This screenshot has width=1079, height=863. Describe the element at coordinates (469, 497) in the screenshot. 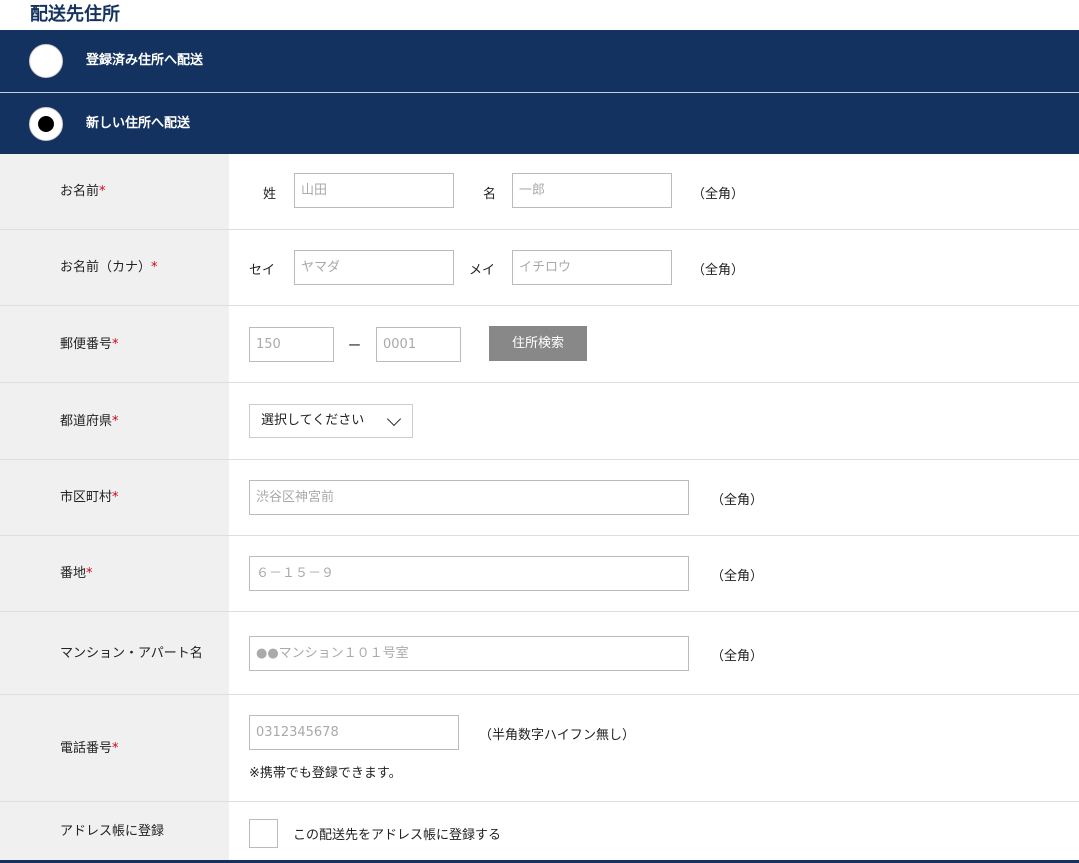

I see `city-input: 渋谷区神宮前` at that location.